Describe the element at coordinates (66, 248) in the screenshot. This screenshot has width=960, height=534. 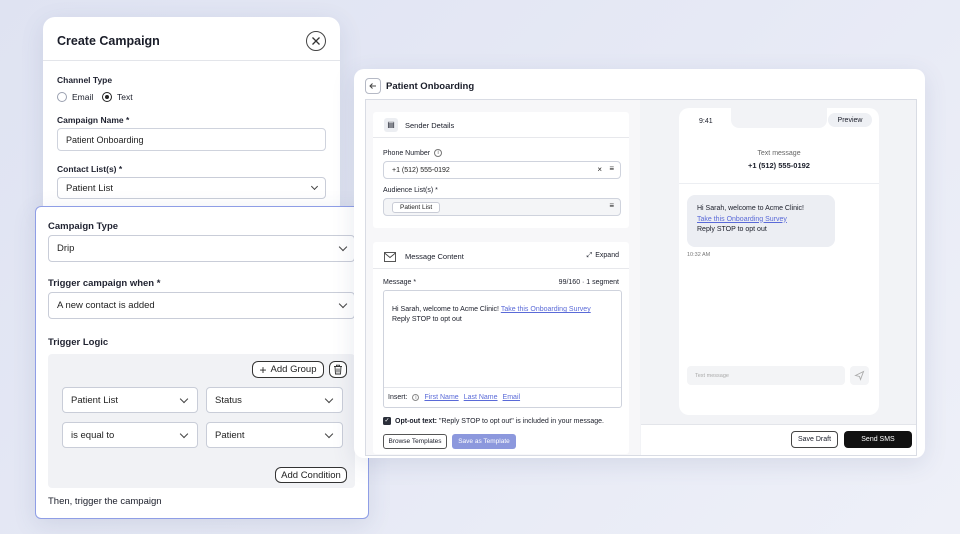
I see `campaign-type-value: Drip` at that location.